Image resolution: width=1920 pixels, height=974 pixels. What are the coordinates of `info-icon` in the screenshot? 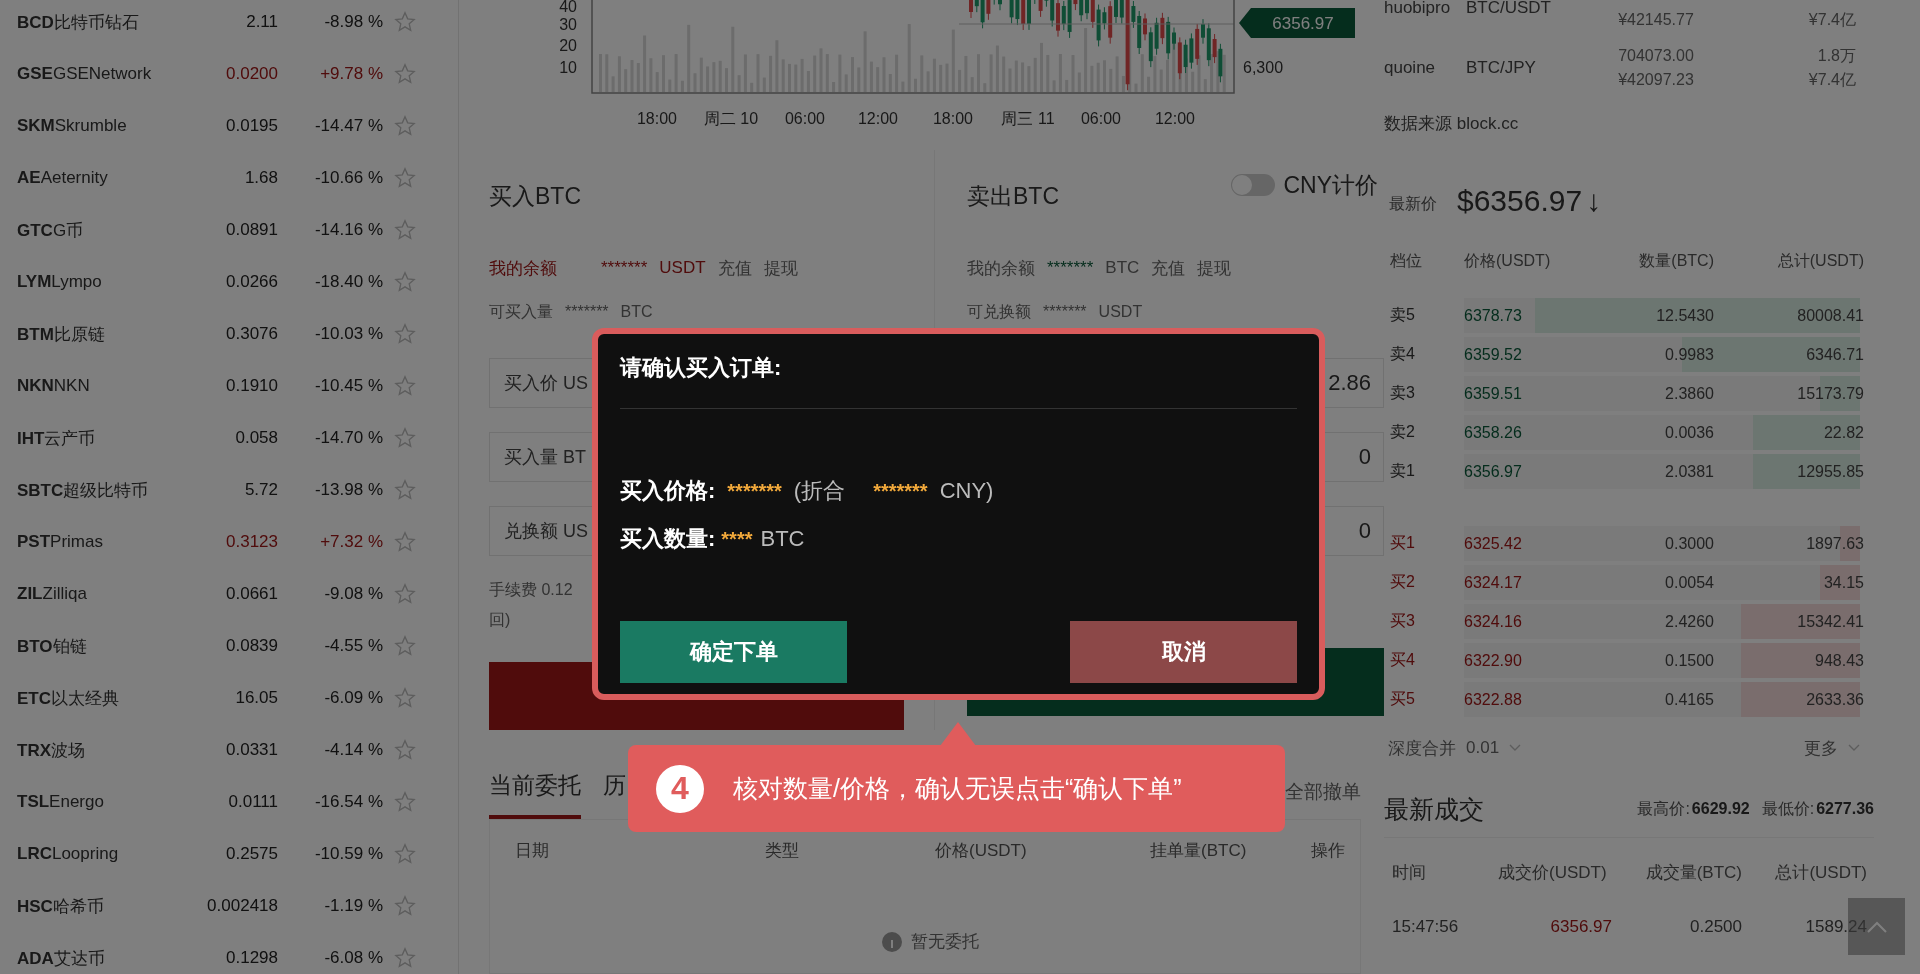 It's located at (892, 941).